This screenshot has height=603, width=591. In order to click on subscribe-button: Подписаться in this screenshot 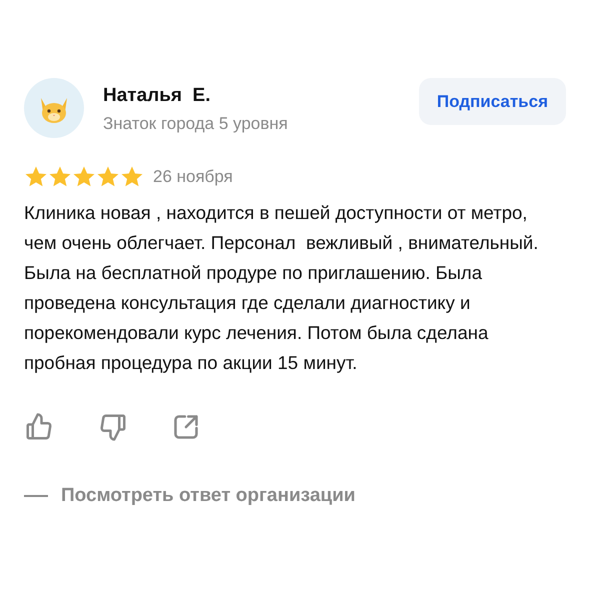, I will do `click(492, 101)`.